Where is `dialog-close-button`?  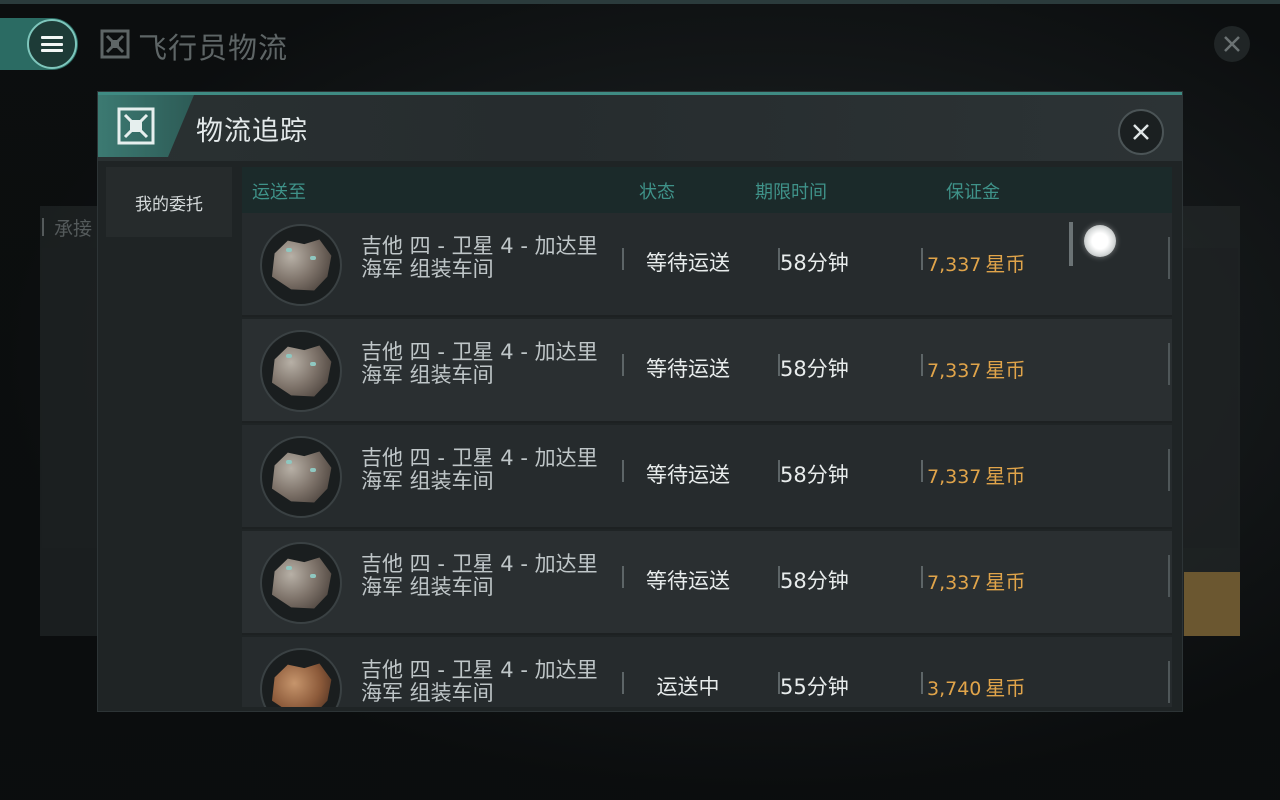 dialog-close-button is located at coordinates (1141, 132).